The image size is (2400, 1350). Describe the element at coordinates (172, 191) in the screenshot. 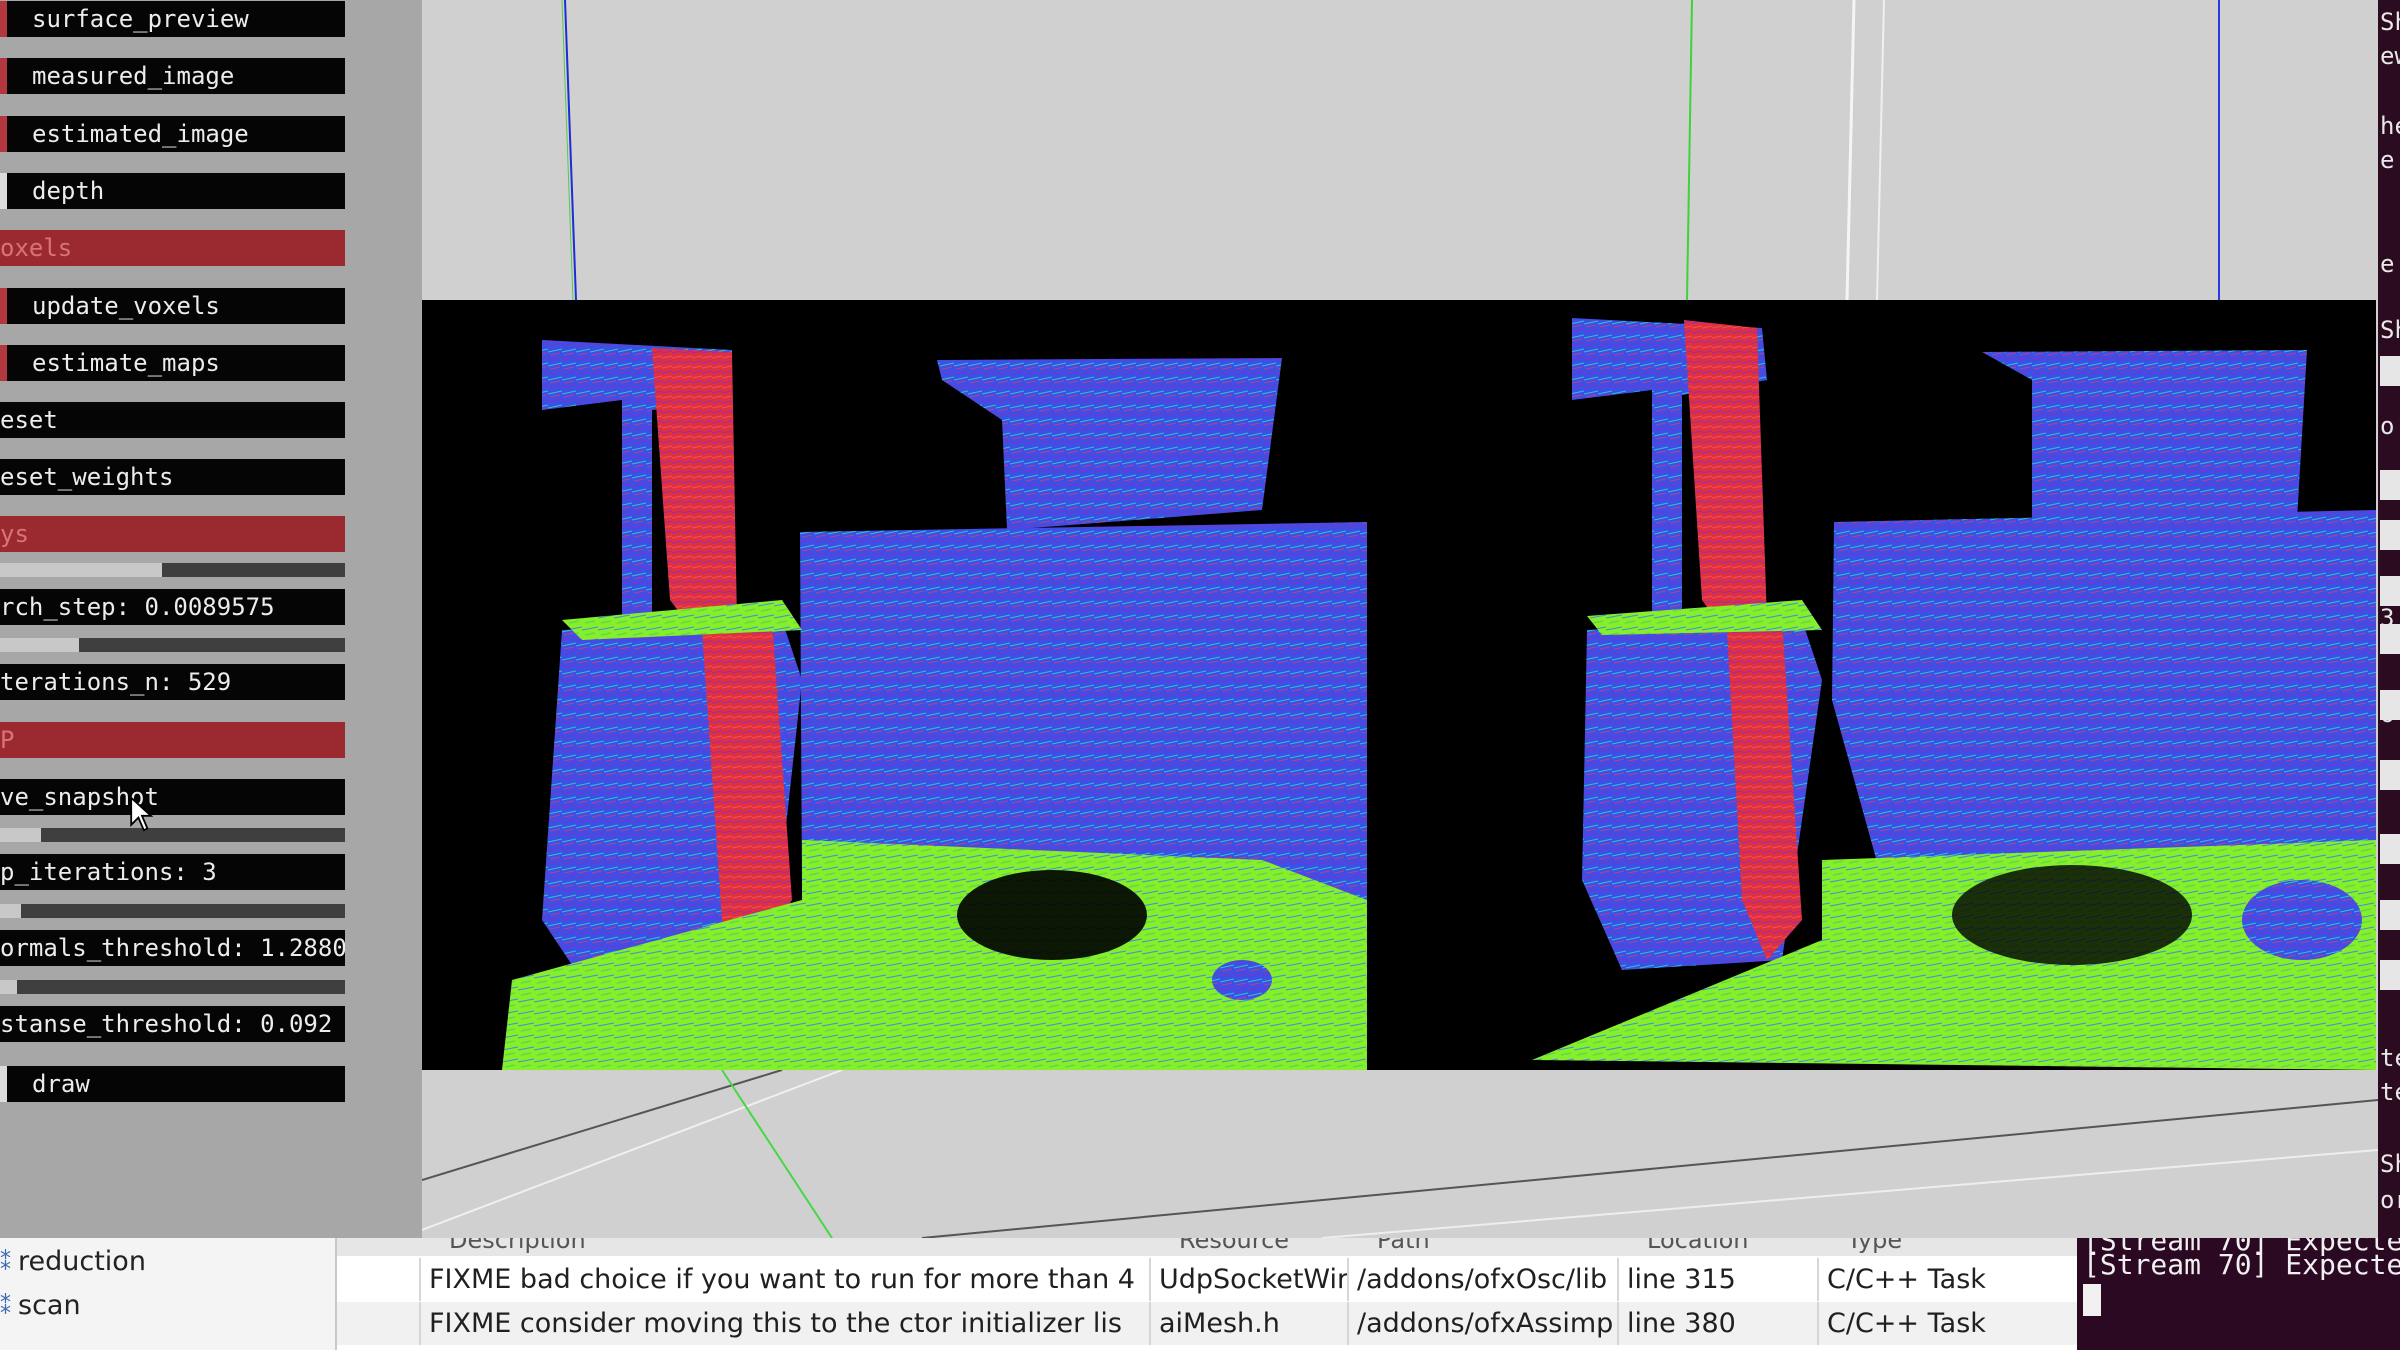

I see `gui-toggle-3: depth` at that location.